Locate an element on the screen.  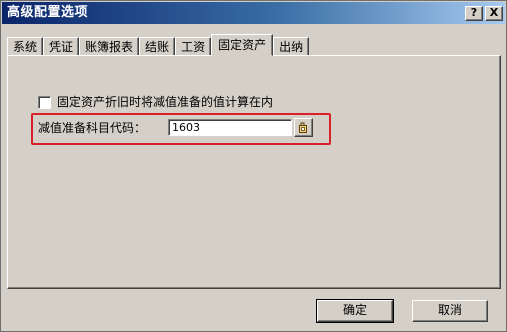
tab-system: 系统 is located at coordinates (25, 46).